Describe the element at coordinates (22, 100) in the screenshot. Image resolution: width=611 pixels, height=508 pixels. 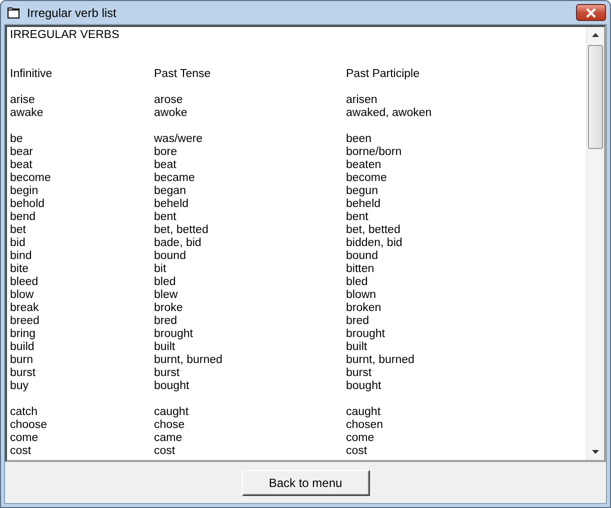
I see `verb-form-text: arise` at that location.